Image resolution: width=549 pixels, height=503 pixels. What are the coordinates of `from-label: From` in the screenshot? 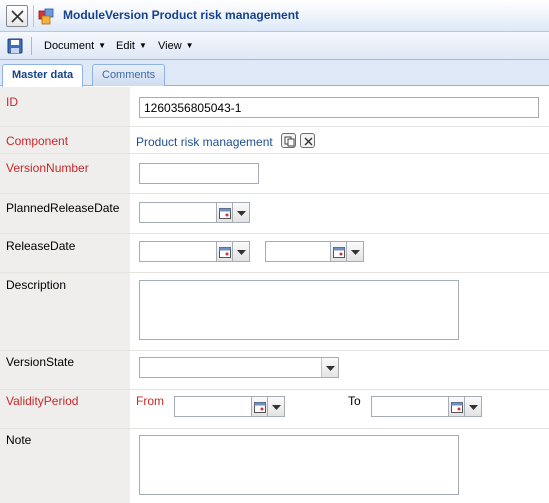 It's located at (150, 401).